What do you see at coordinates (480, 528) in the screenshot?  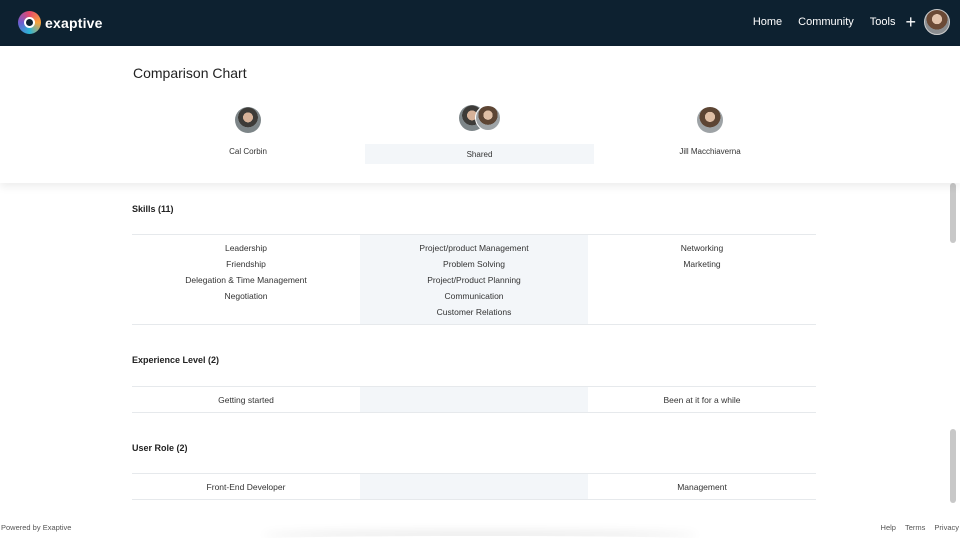 I see `footer: Powered by Exaptive Help Terms Privacy` at bounding box center [480, 528].